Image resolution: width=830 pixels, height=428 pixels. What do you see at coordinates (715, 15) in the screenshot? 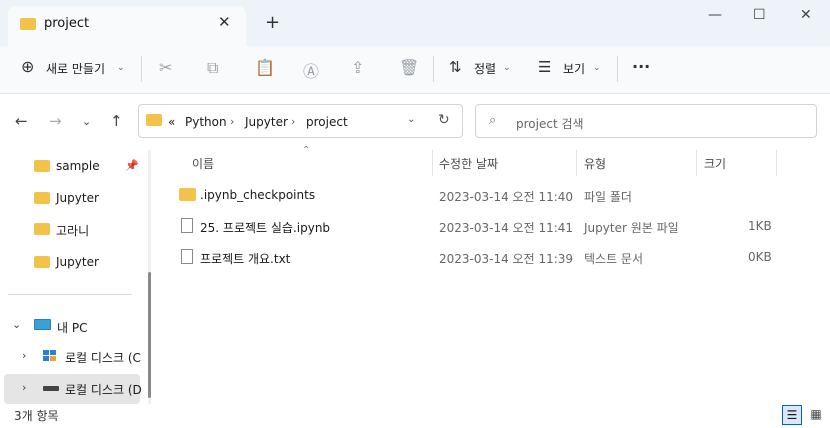
I see `minimize-button: —` at bounding box center [715, 15].